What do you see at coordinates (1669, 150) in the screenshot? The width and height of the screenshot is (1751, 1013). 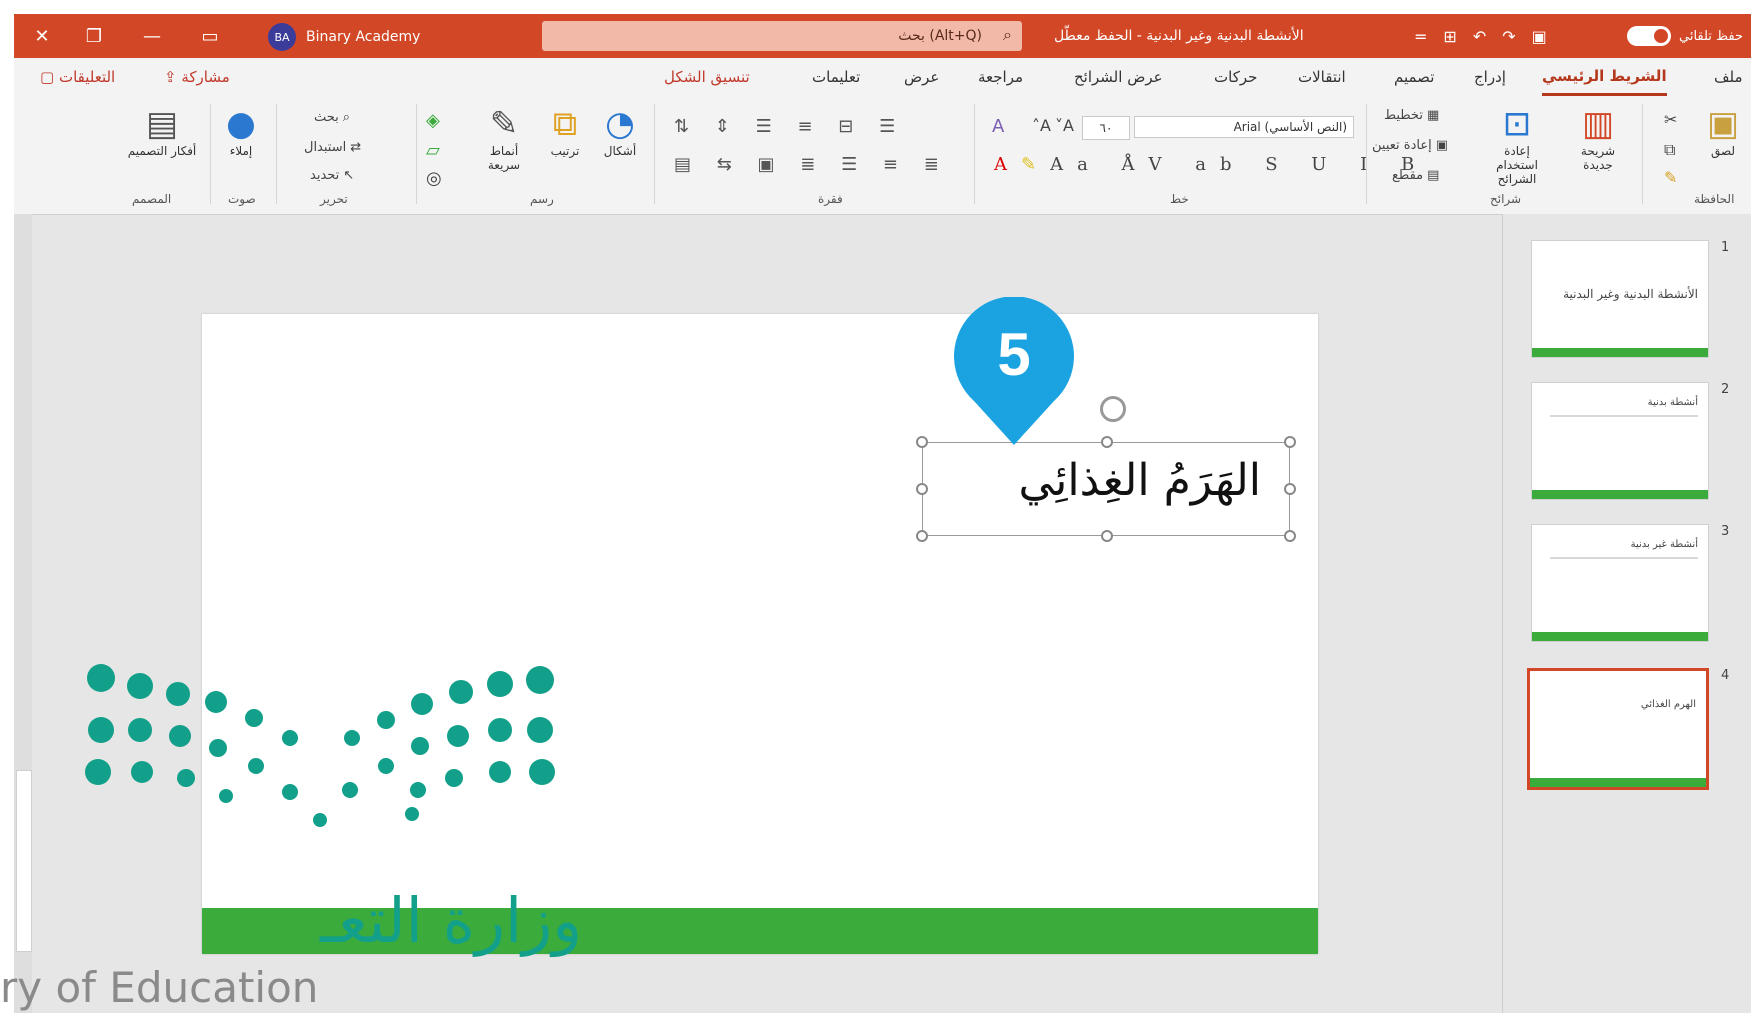 I see `copy-button: ⧉` at bounding box center [1669, 150].